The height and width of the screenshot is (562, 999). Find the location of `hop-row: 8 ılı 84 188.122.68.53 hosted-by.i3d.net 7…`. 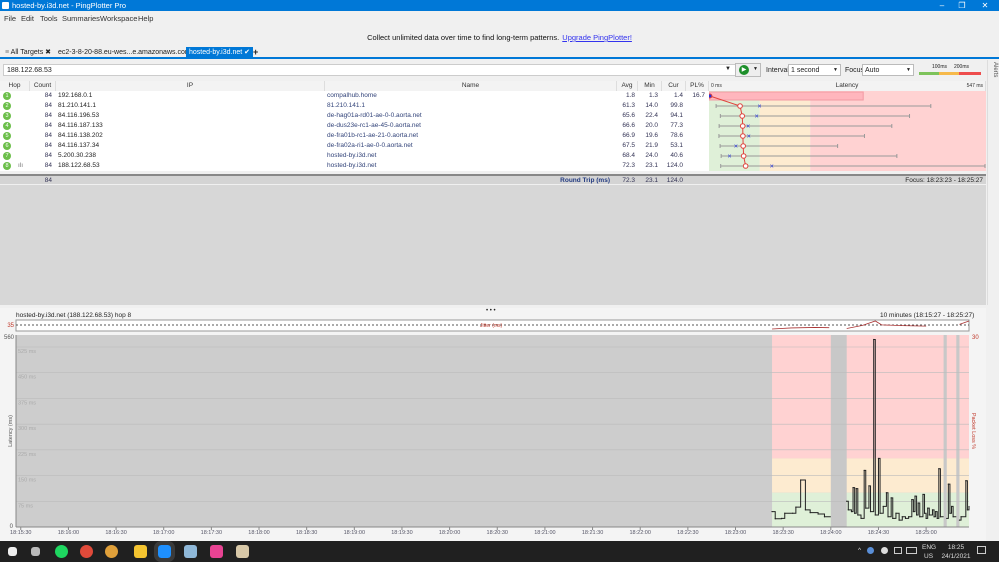

hop-row: 8 ılı 84 188.122.68.53 hosted-by.i3d.net 7… is located at coordinates (354, 166).